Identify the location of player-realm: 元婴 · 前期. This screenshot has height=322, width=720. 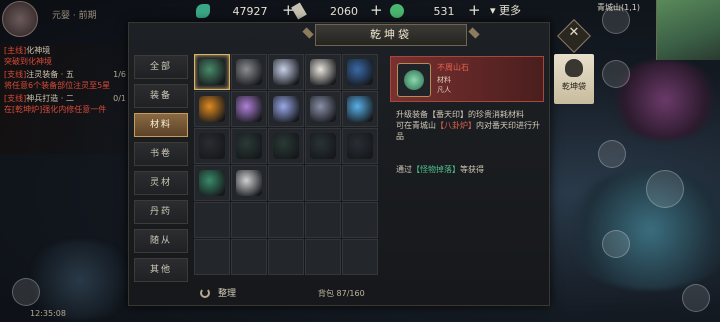
(74, 16).